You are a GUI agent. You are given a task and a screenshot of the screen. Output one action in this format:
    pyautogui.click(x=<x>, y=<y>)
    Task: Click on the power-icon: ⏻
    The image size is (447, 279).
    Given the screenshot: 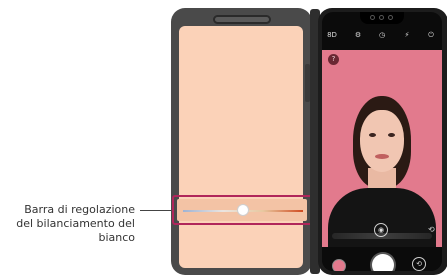 What is the action you would take?
    pyautogui.click(x=431, y=35)
    